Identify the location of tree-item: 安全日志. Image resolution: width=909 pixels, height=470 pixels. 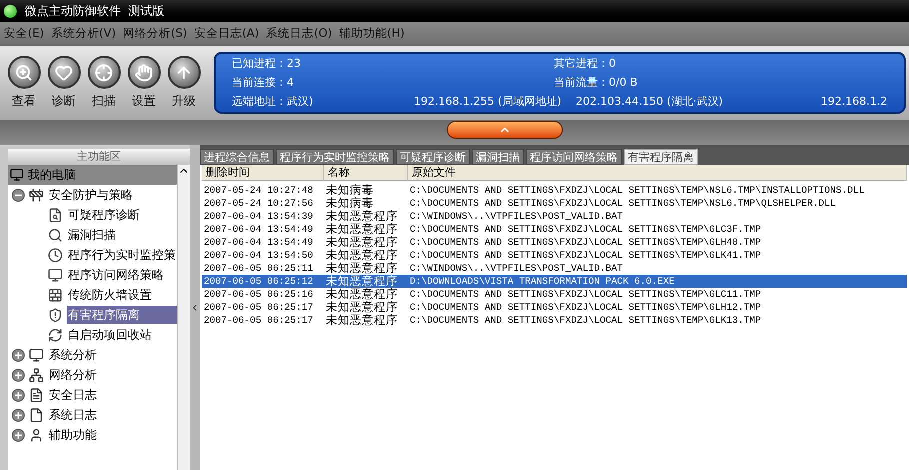
(73, 395).